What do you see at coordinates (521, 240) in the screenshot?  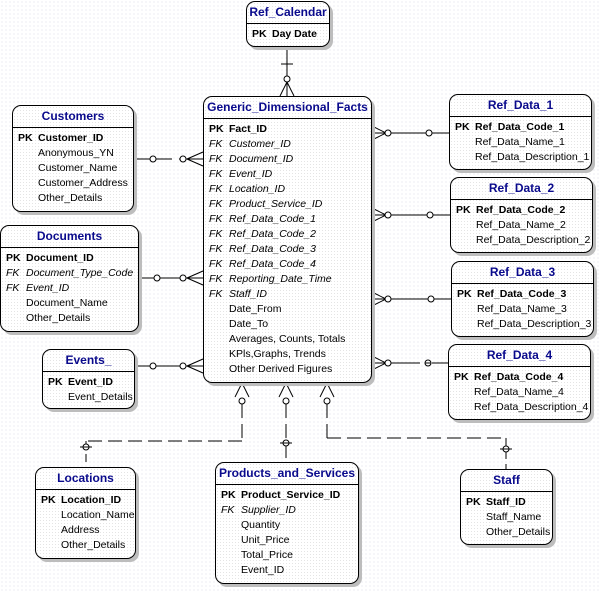 I see `attribute-row: Ref_Data_Description_2` at bounding box center [521, 240].